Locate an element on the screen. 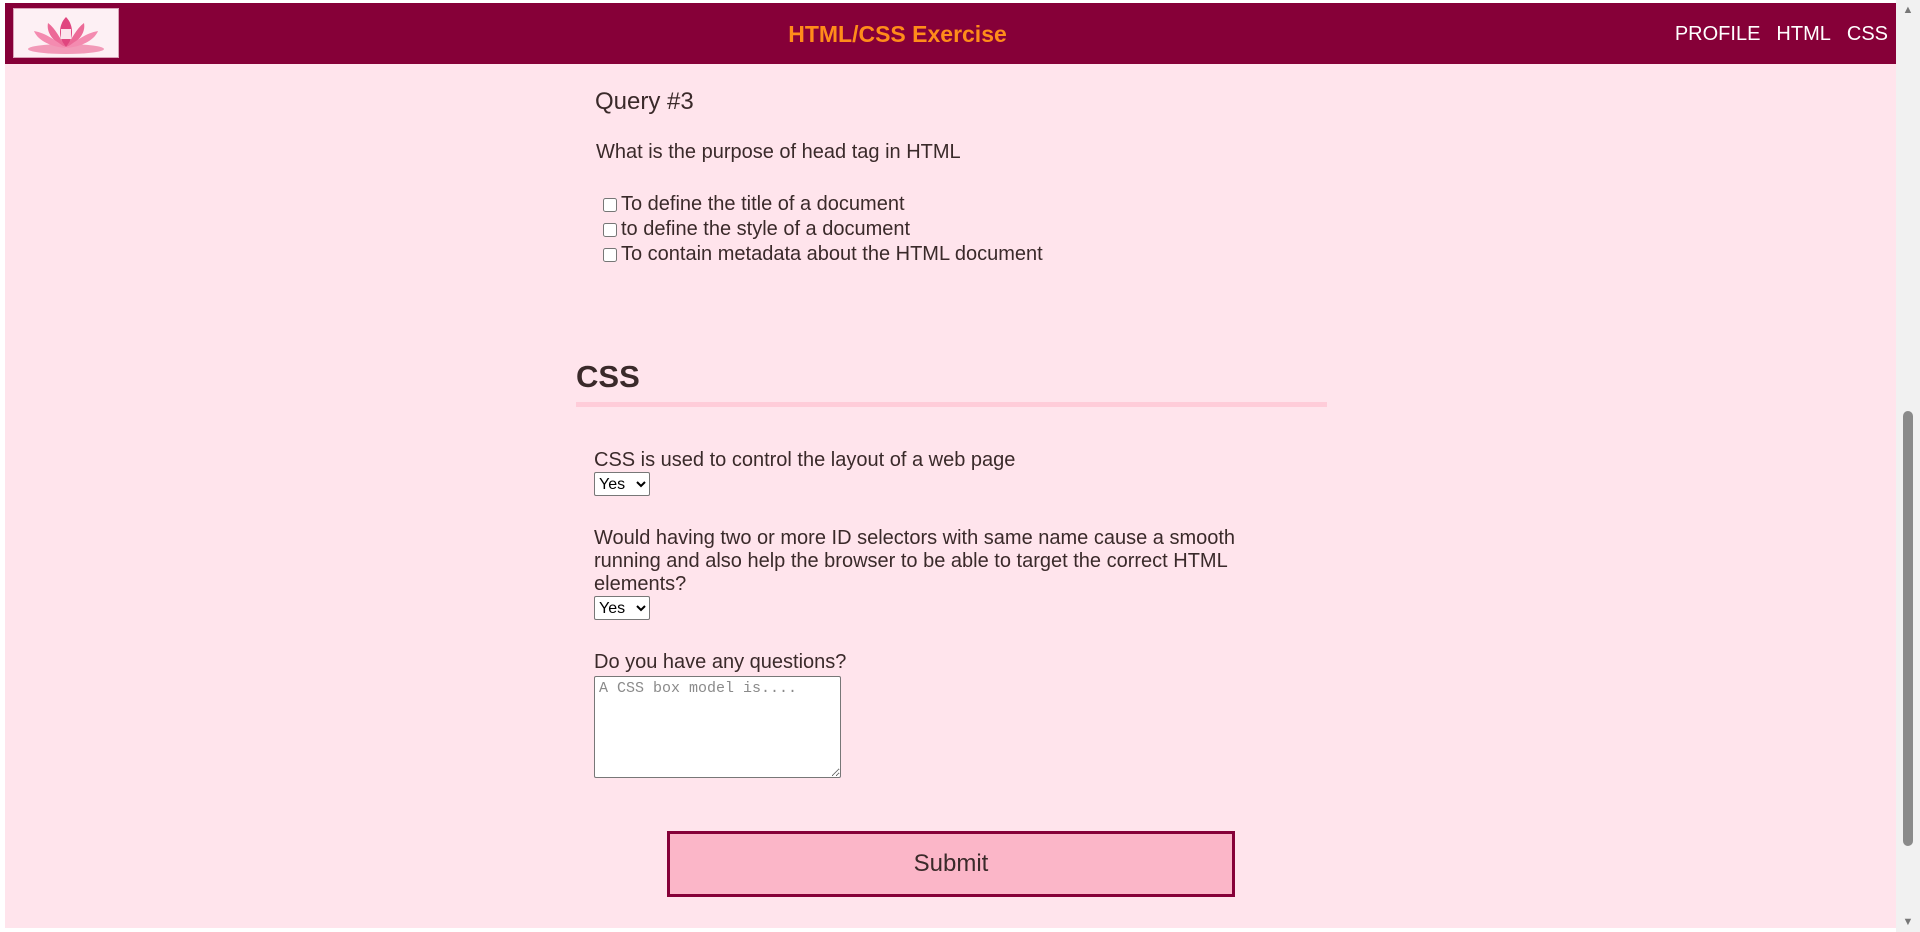  top-nav: PROFILE HTML CSS is located at coordinates (1781, 34).